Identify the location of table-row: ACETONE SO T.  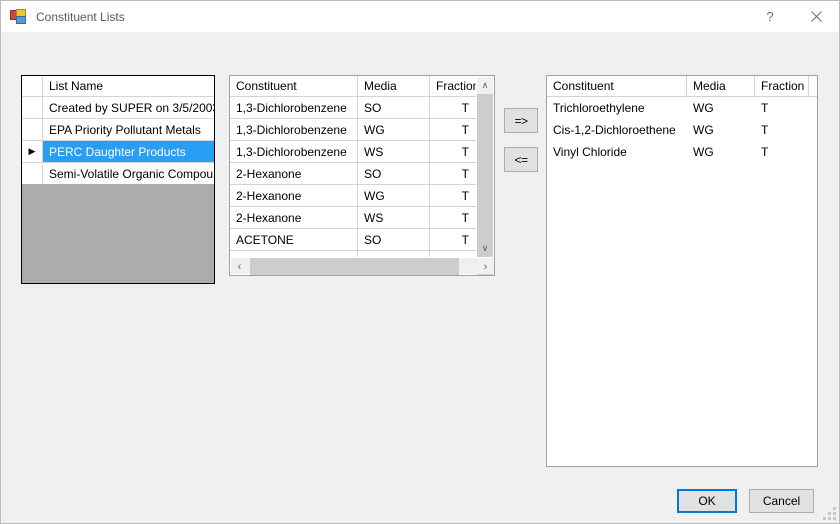
(353, 240).